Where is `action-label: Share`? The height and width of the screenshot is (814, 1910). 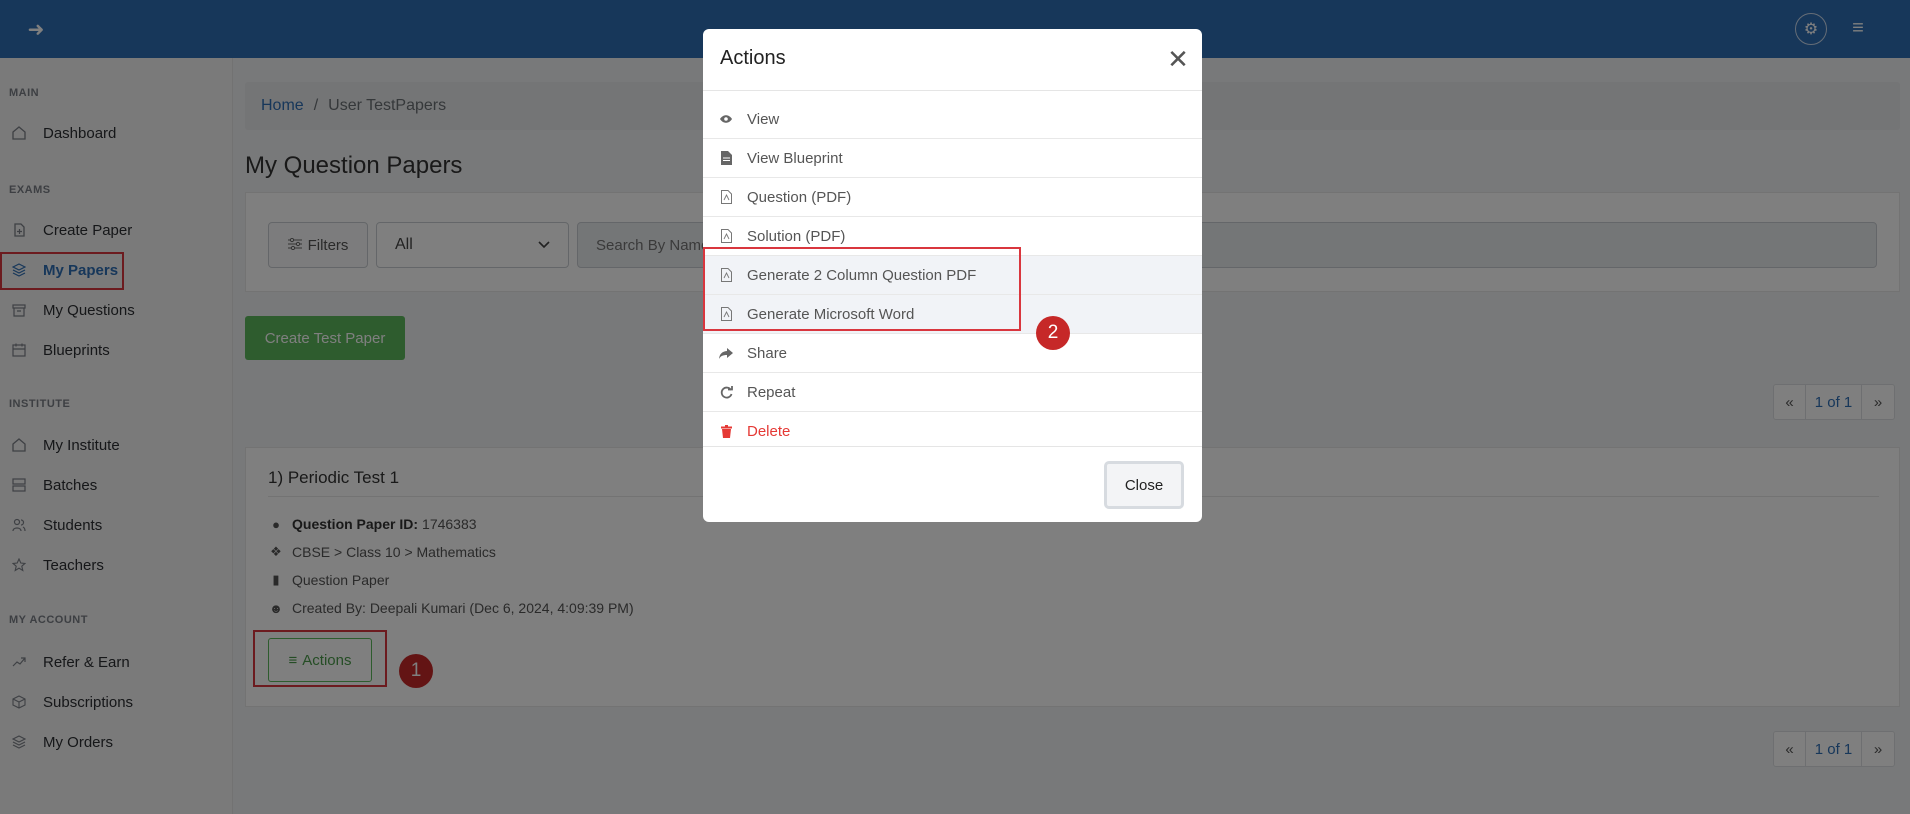
action-label: Share is located at coordinates (767, 353).